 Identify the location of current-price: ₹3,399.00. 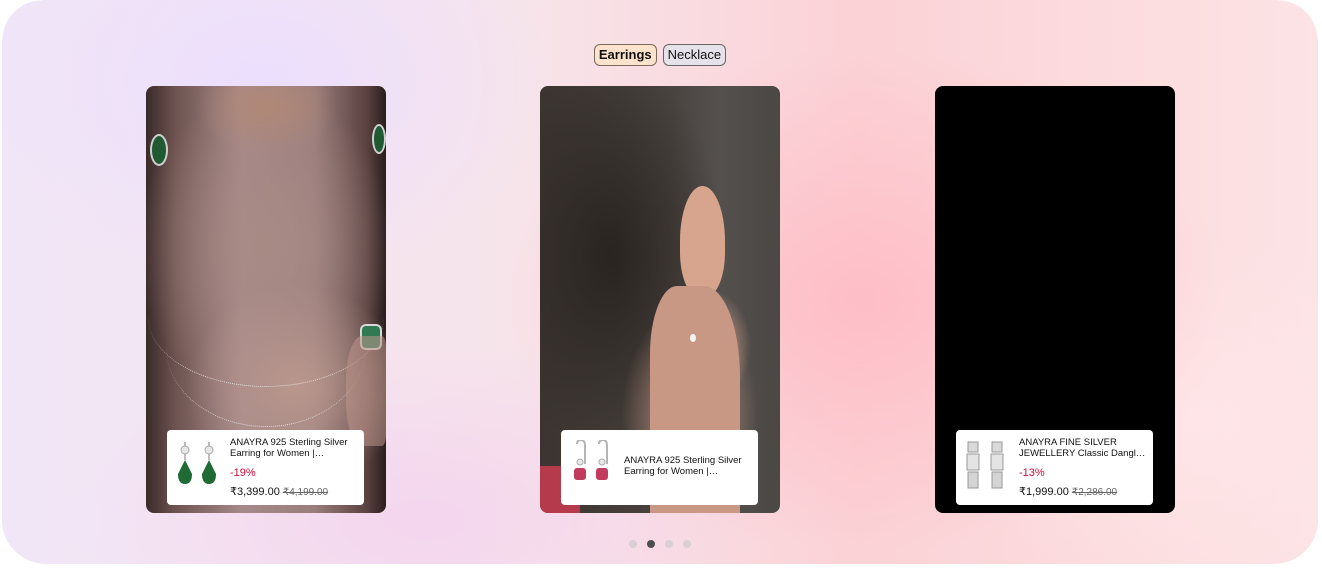
(255, 492).